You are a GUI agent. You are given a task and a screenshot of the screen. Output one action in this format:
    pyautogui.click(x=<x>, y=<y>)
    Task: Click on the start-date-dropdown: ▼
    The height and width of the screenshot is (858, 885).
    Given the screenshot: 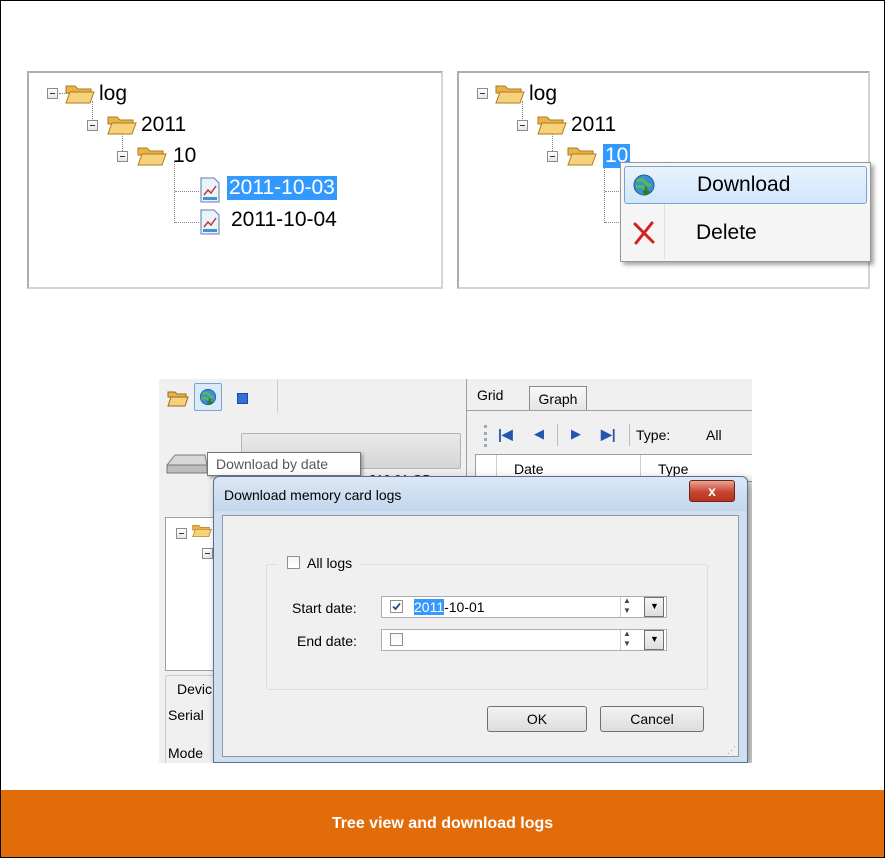 What is the action you would take?
    pyautogui.click(x=654, y=607)
    